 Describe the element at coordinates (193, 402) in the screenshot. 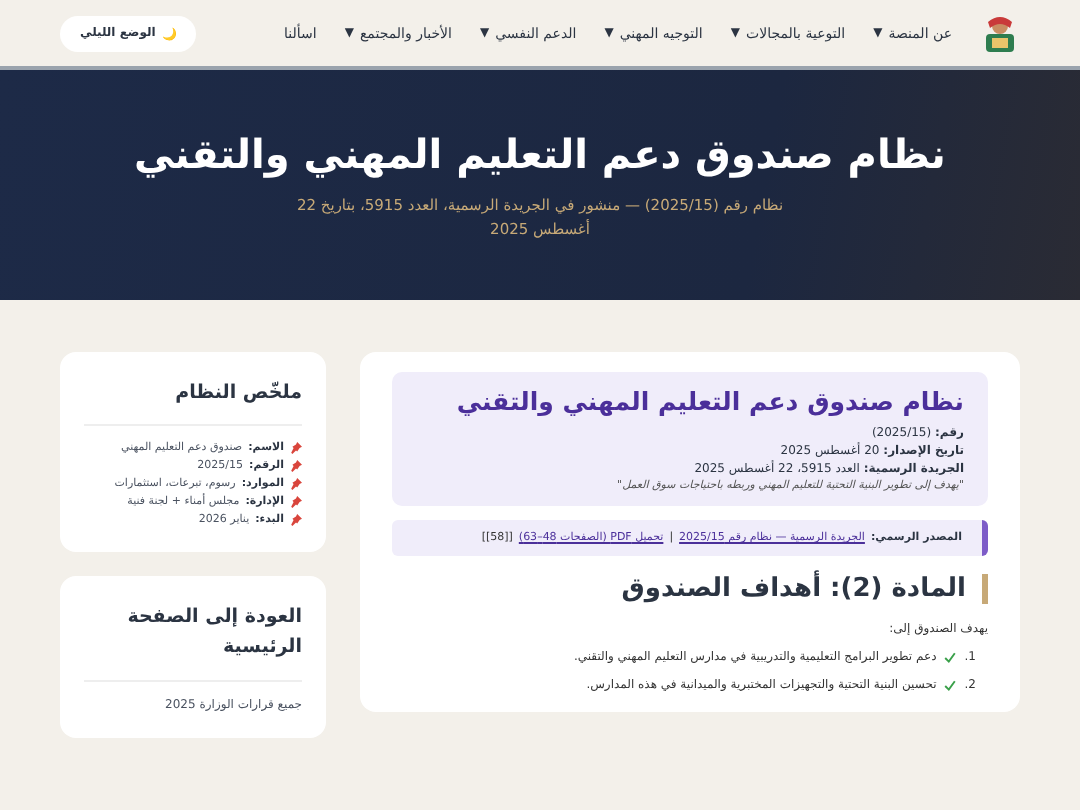

I see `card-title: ملخّص النظام` at that location.